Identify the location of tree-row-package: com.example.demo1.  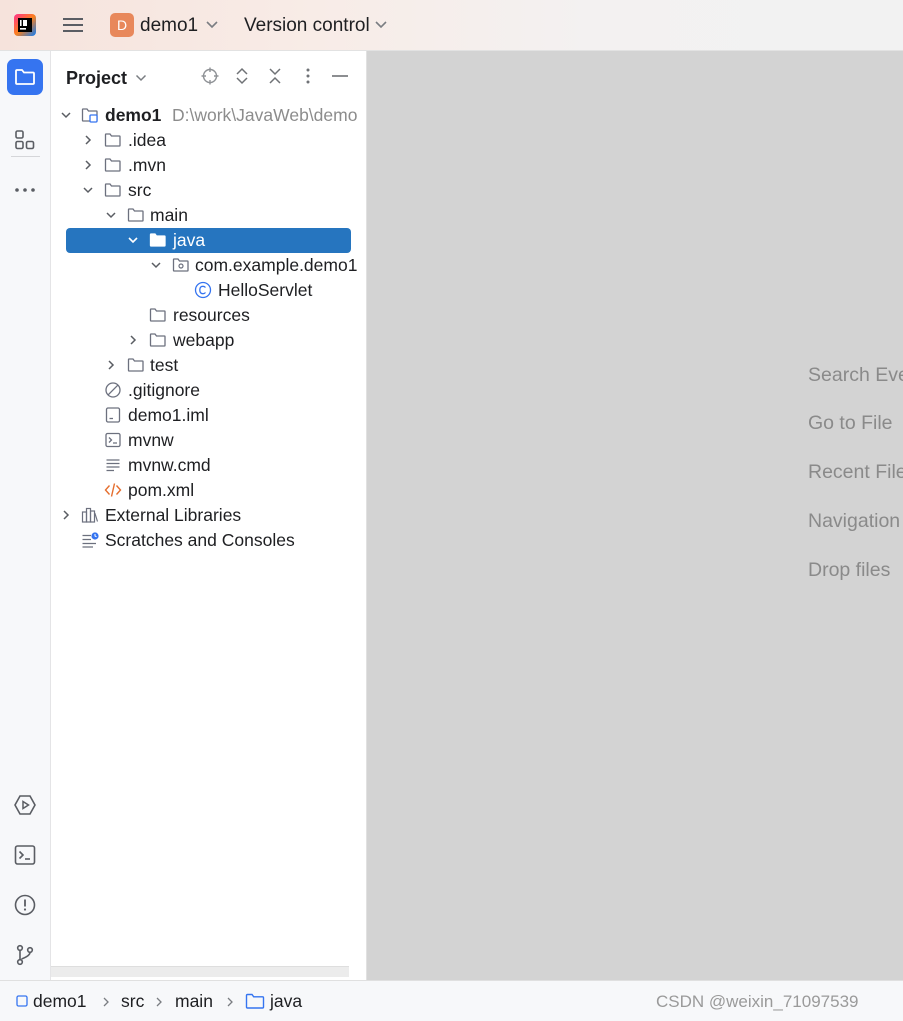
(209, 265).